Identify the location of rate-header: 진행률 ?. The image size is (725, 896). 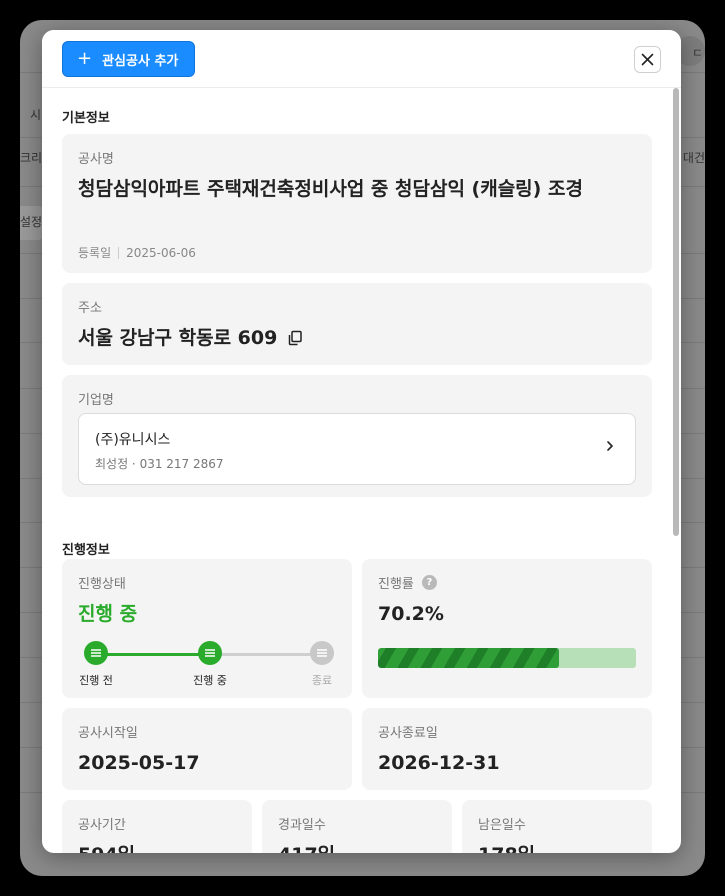
(407, 582).